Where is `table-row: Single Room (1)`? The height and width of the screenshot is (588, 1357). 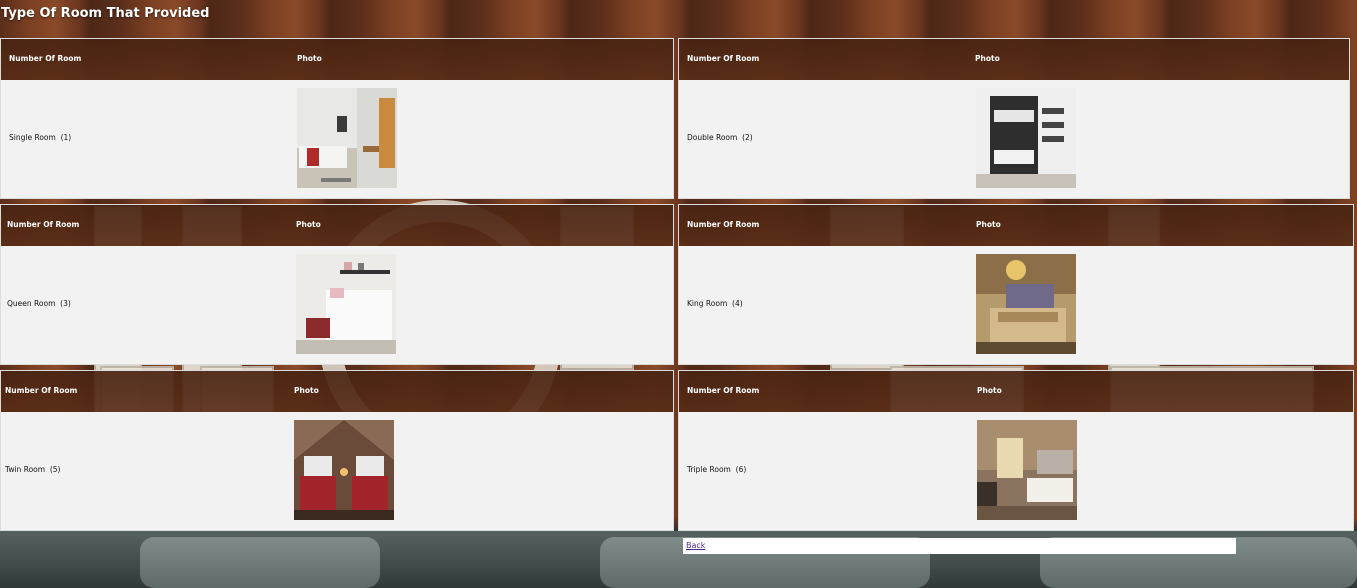
table-row: Single Room (1) is located at coordinates (337, 139).